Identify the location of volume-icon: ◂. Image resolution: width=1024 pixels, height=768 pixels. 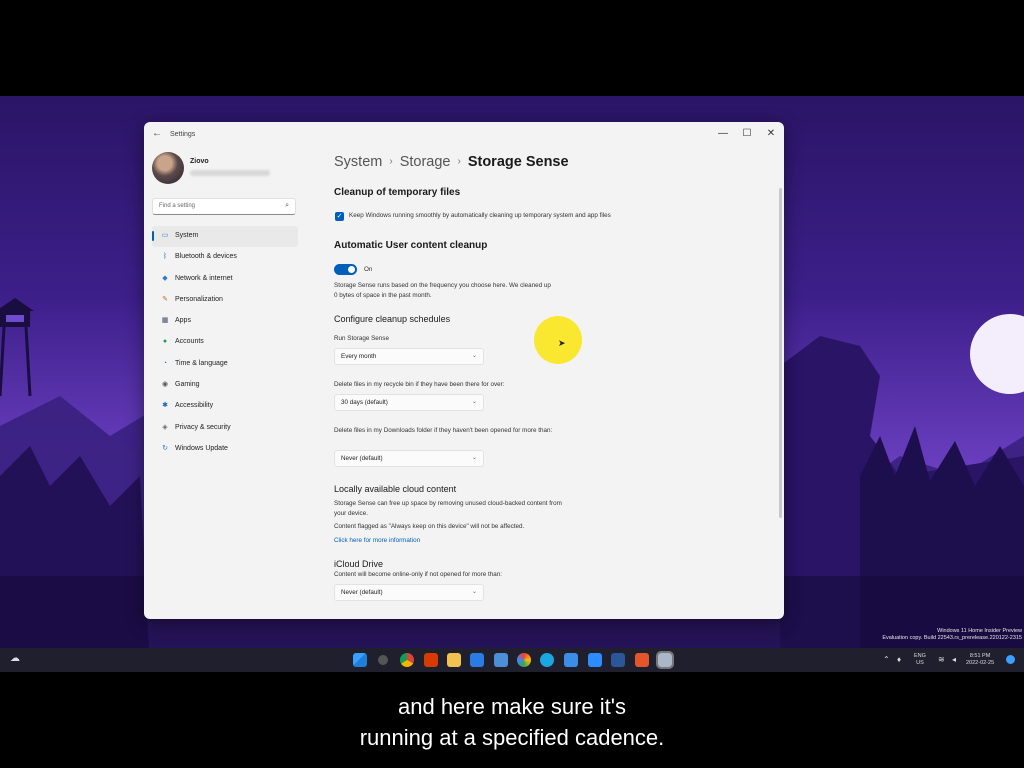
(954, 660).